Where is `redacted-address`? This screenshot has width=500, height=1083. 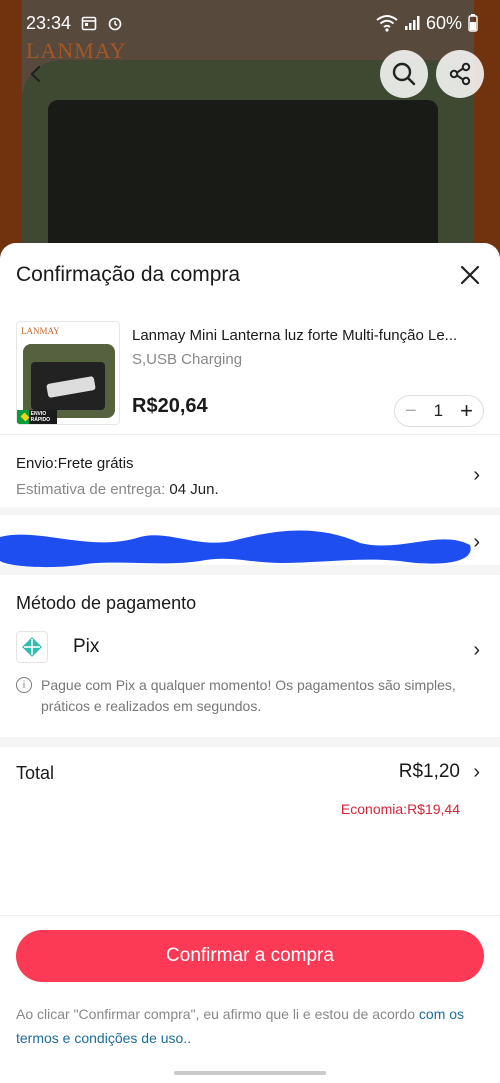
redacted-address is located at coordinates (235, 549).